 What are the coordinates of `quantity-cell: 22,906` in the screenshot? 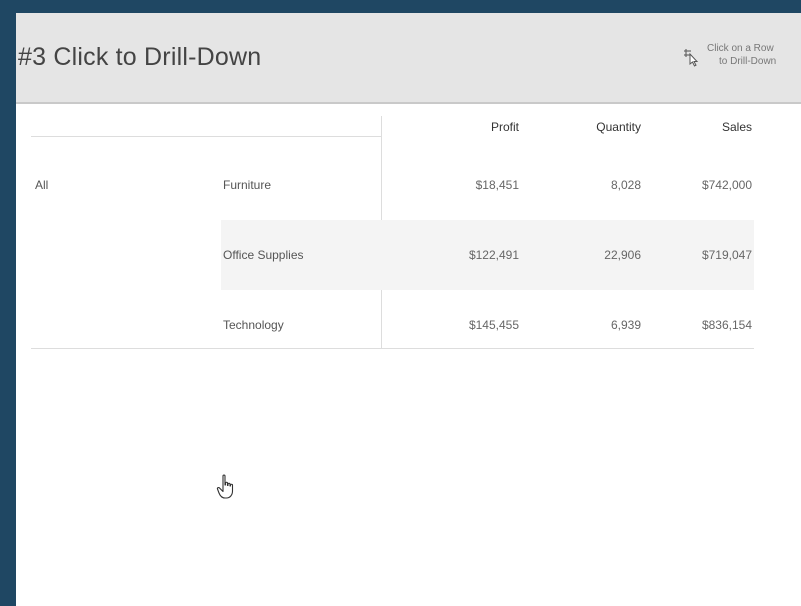 It's located at (622, 255).